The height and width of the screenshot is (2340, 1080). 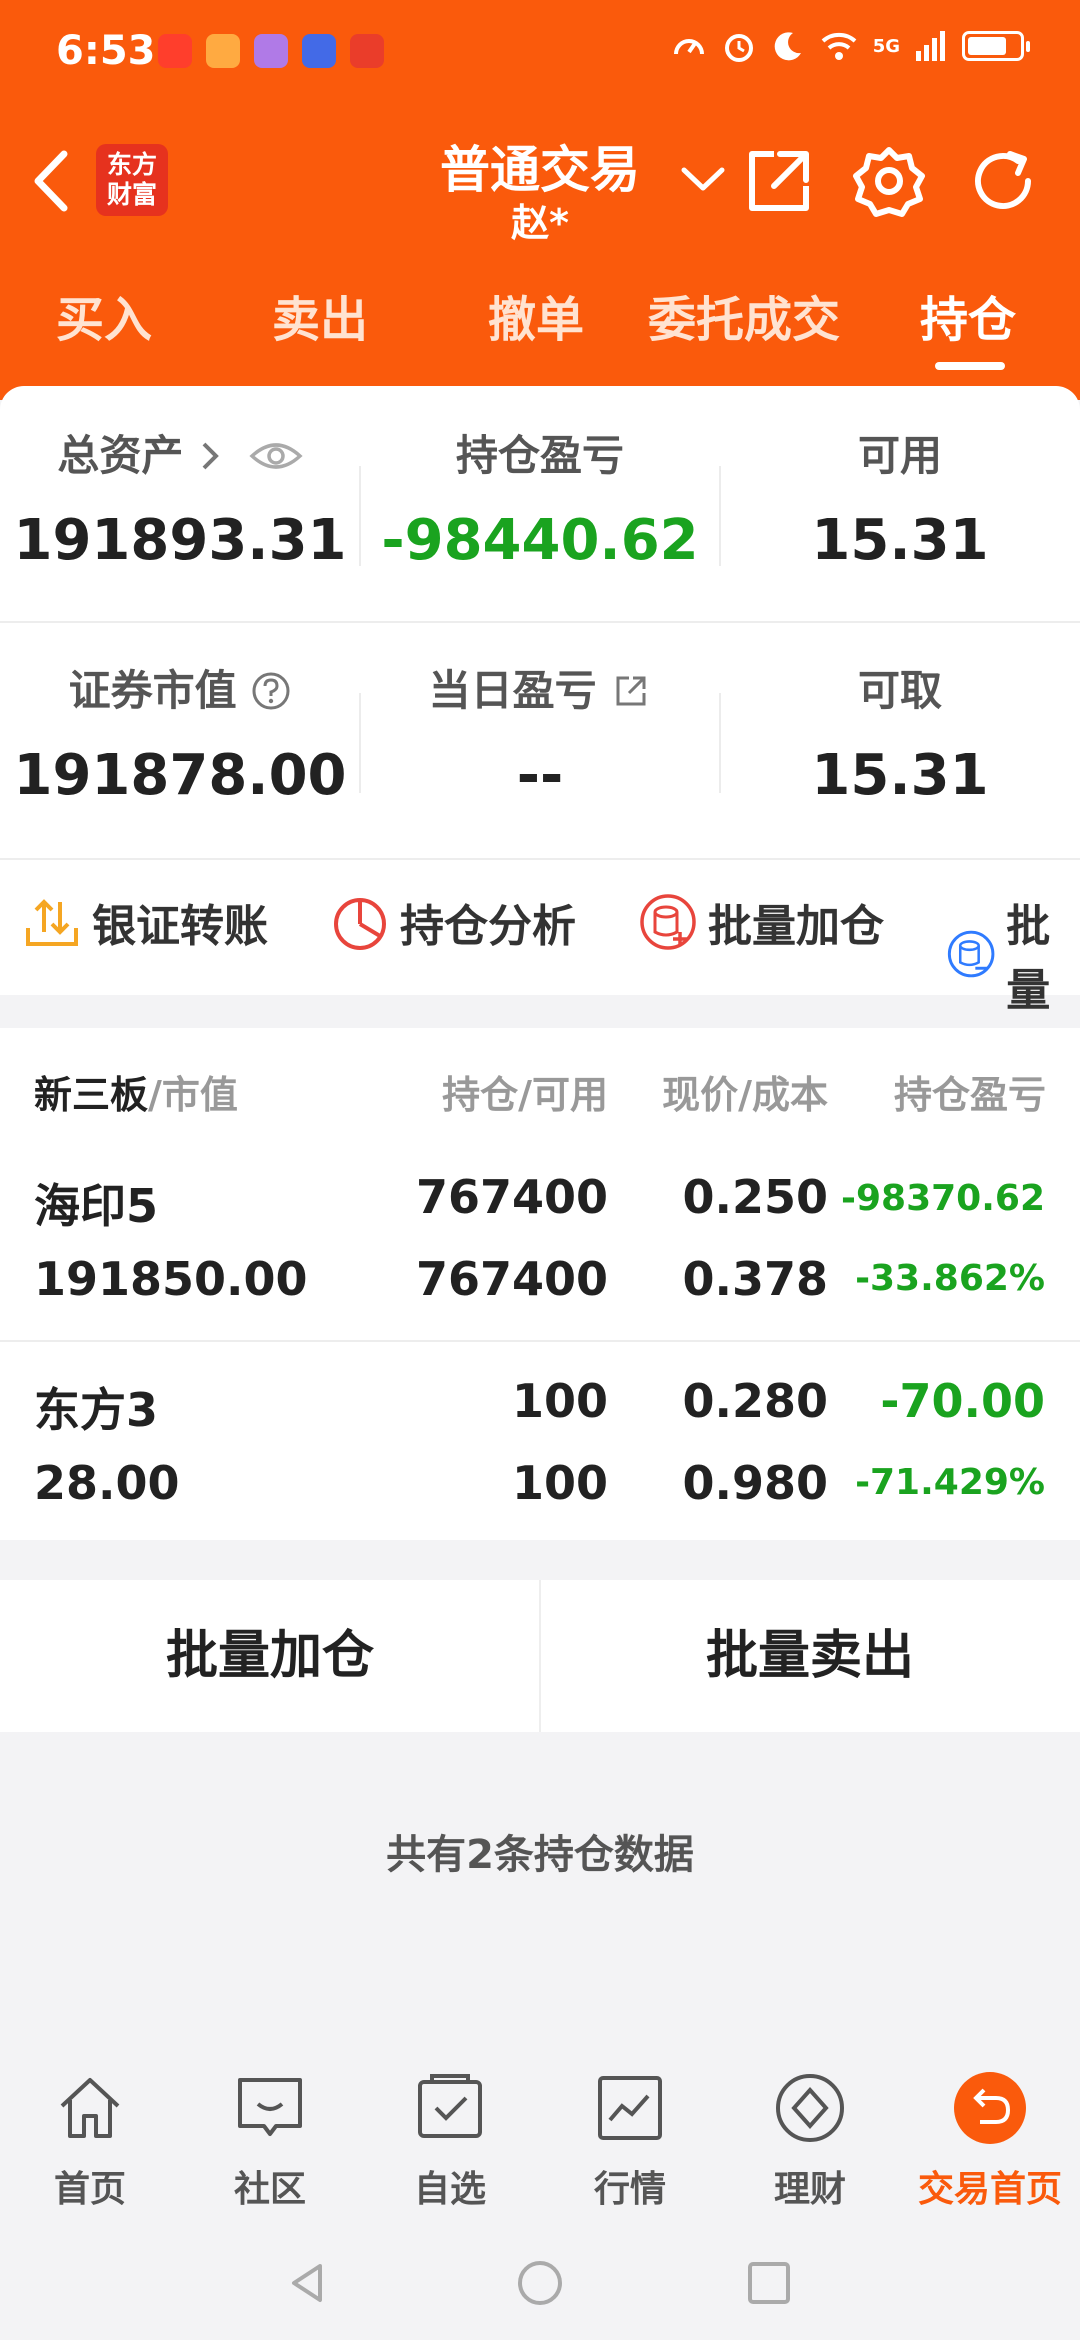 I want to click on tab-cancel: 撤单, so click(x=536, y=315).